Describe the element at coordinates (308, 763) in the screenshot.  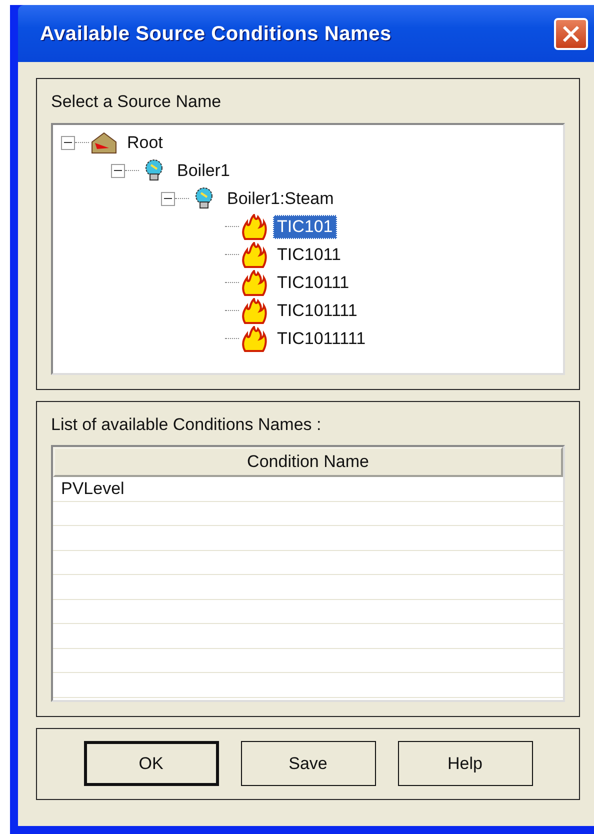
I see `dialog-button: Save` at that location.